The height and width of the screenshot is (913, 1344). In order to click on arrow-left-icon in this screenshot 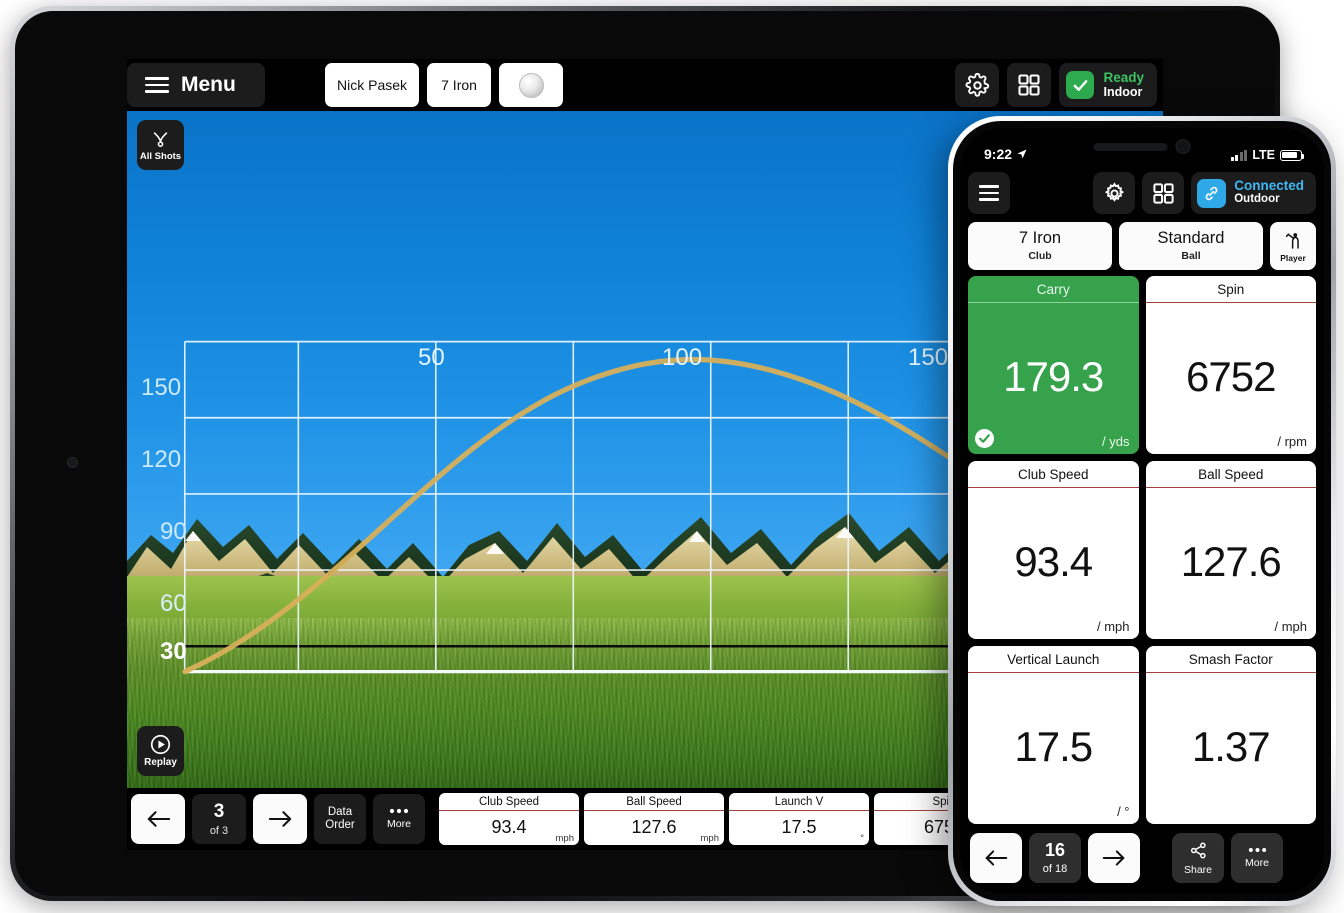, I will do `click(158, 819)`.